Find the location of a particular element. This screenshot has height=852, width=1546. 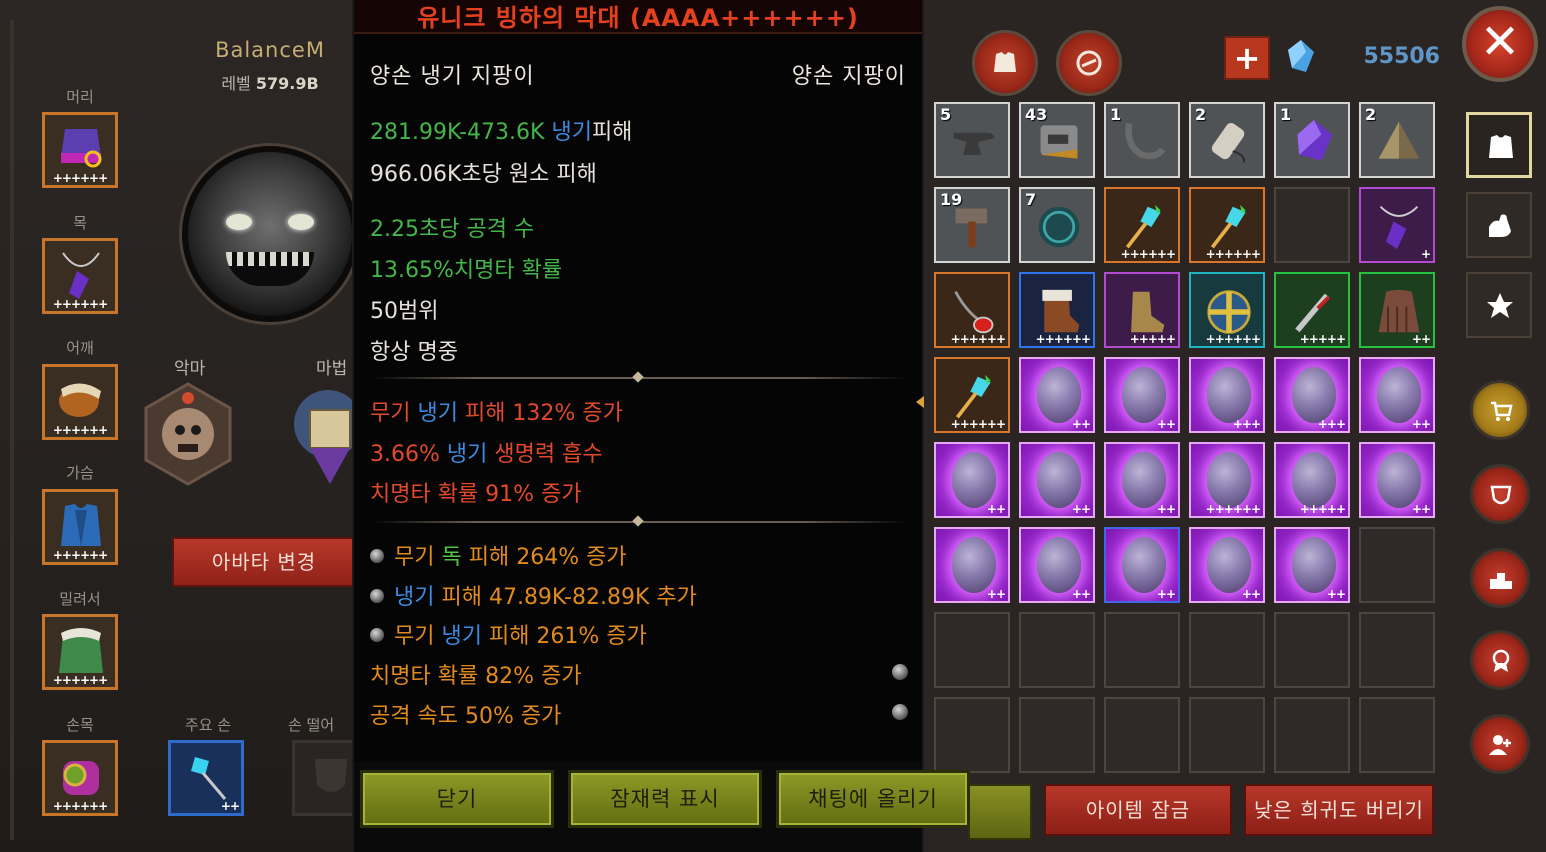

stat-text: 피해 47.89K-82.89K 추가 is located at coordinates (565, 597).